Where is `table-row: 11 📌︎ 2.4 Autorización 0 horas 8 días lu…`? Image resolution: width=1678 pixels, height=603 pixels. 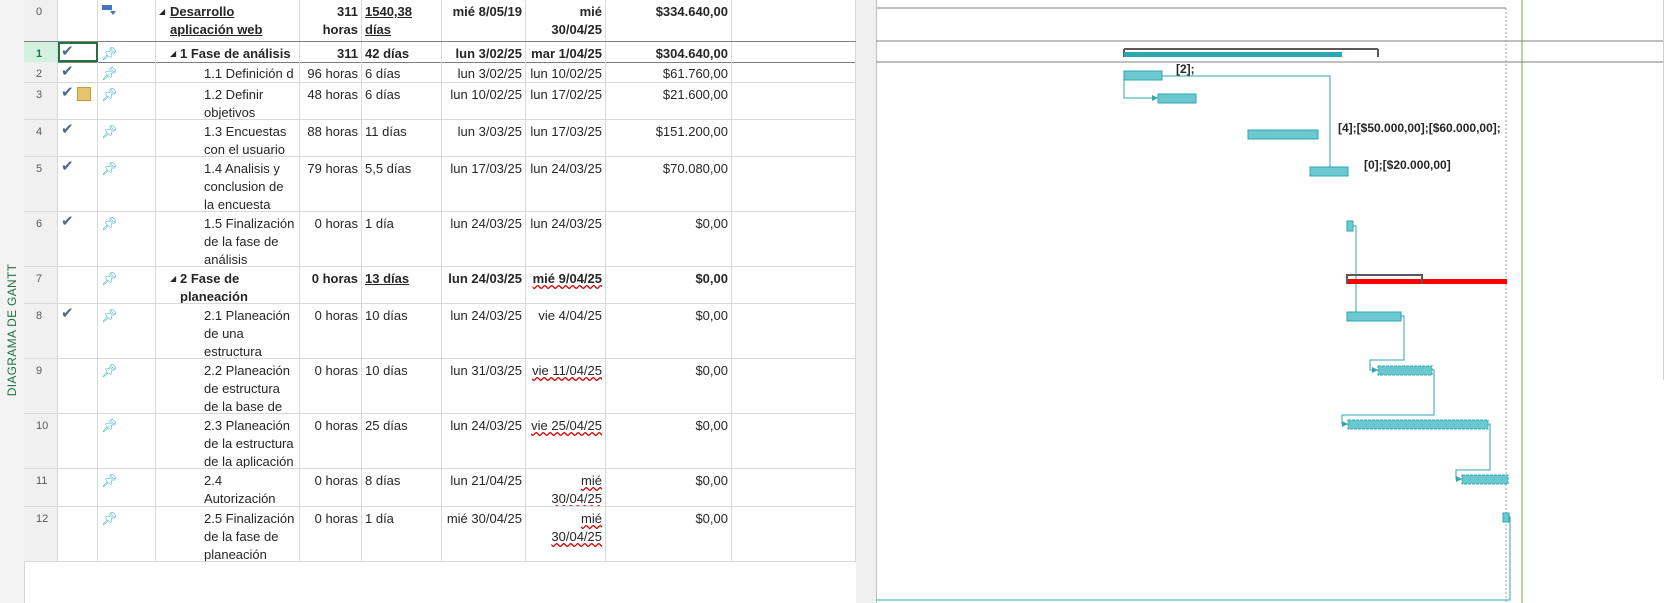 table-row: 11 📌︎ 2.4 Autorización 0 horas 8 días lu… is located at coordinates (440, 488).